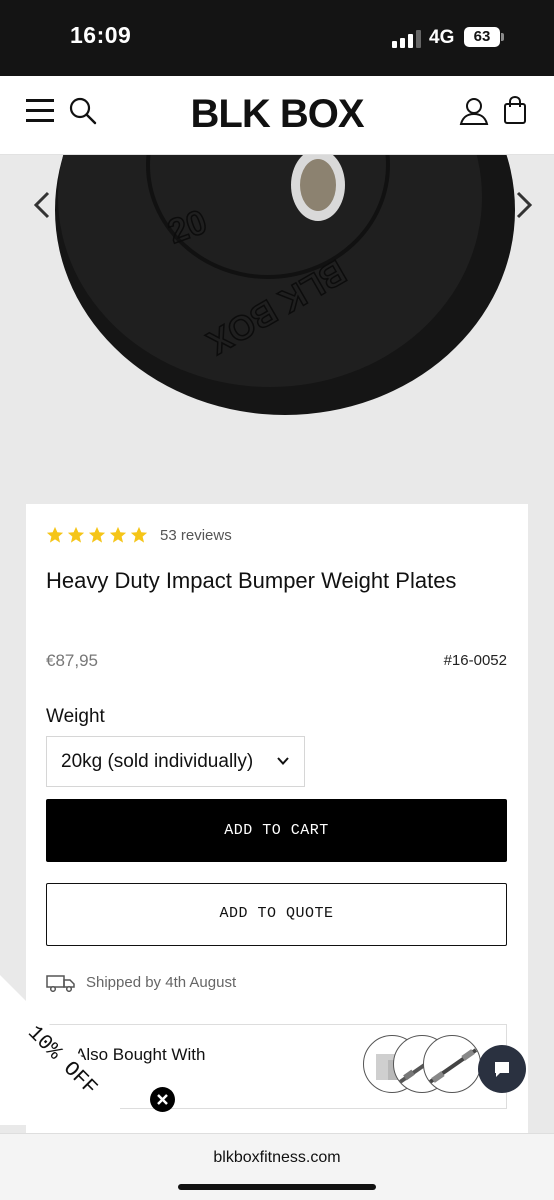 This screenshot has height=1200, width=554. Describe the element at coordinates (157, 761) in the screenshot. I see `weight-select-value: 20kg (sold individually)` at that location.